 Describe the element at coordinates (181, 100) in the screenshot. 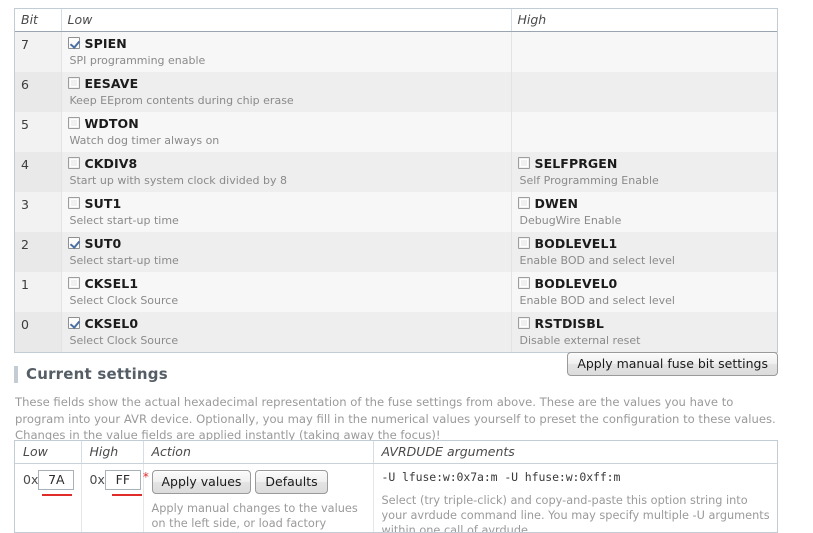

I see `fuse-description: Keep EEprom contents during chip erase` at that location.